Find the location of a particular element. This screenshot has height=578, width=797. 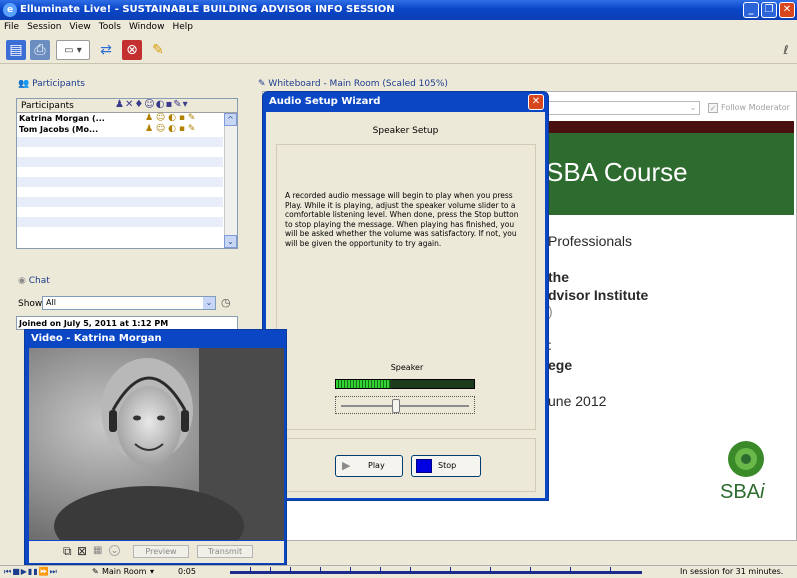

slide-line: une 2012 is located at coordinates (577, 401).